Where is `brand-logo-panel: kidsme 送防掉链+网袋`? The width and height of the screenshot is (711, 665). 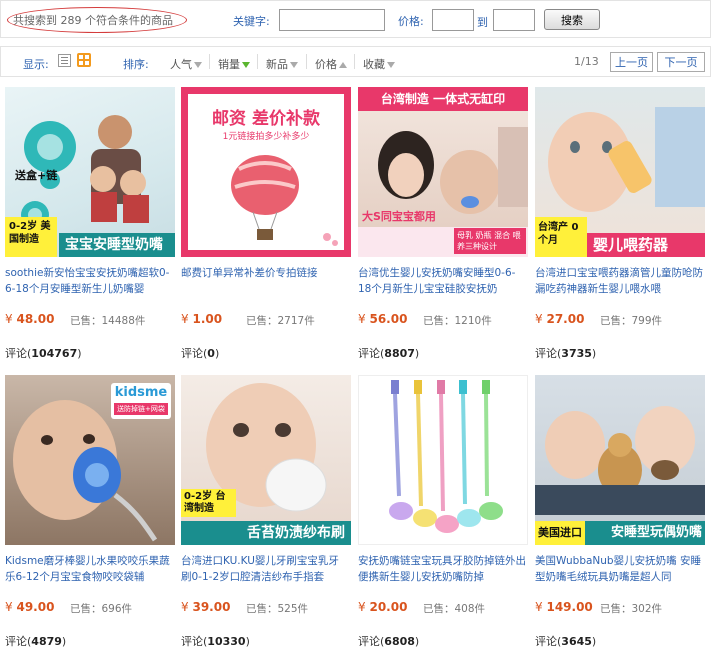
brand-logo-panel: kidsme 送防掉链+网袋 is located at coordinates (141, 401).